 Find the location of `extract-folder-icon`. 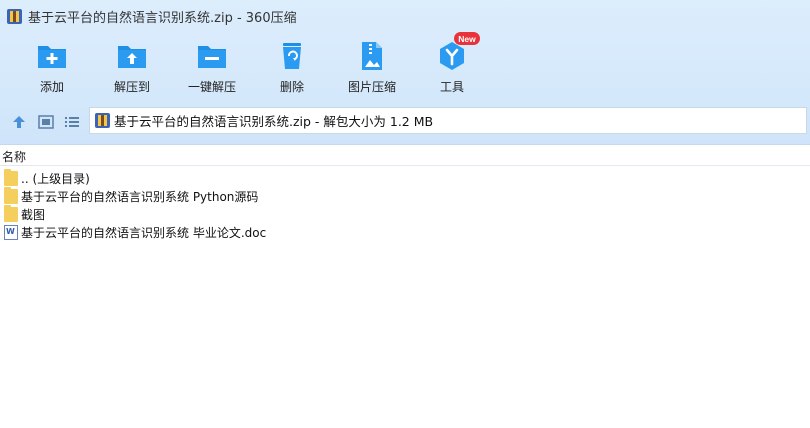

extract-folder-icon is located at coordinates (132, 57).